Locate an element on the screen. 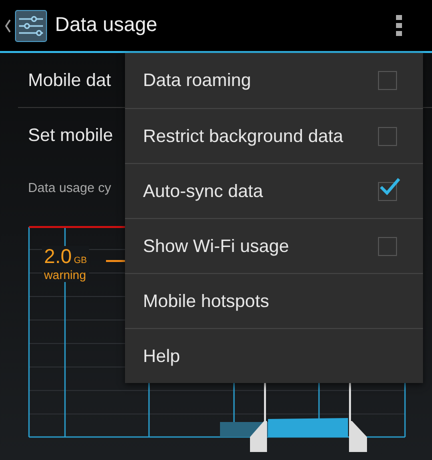  screen-title: Data usage is located at coordinates (106, 25).